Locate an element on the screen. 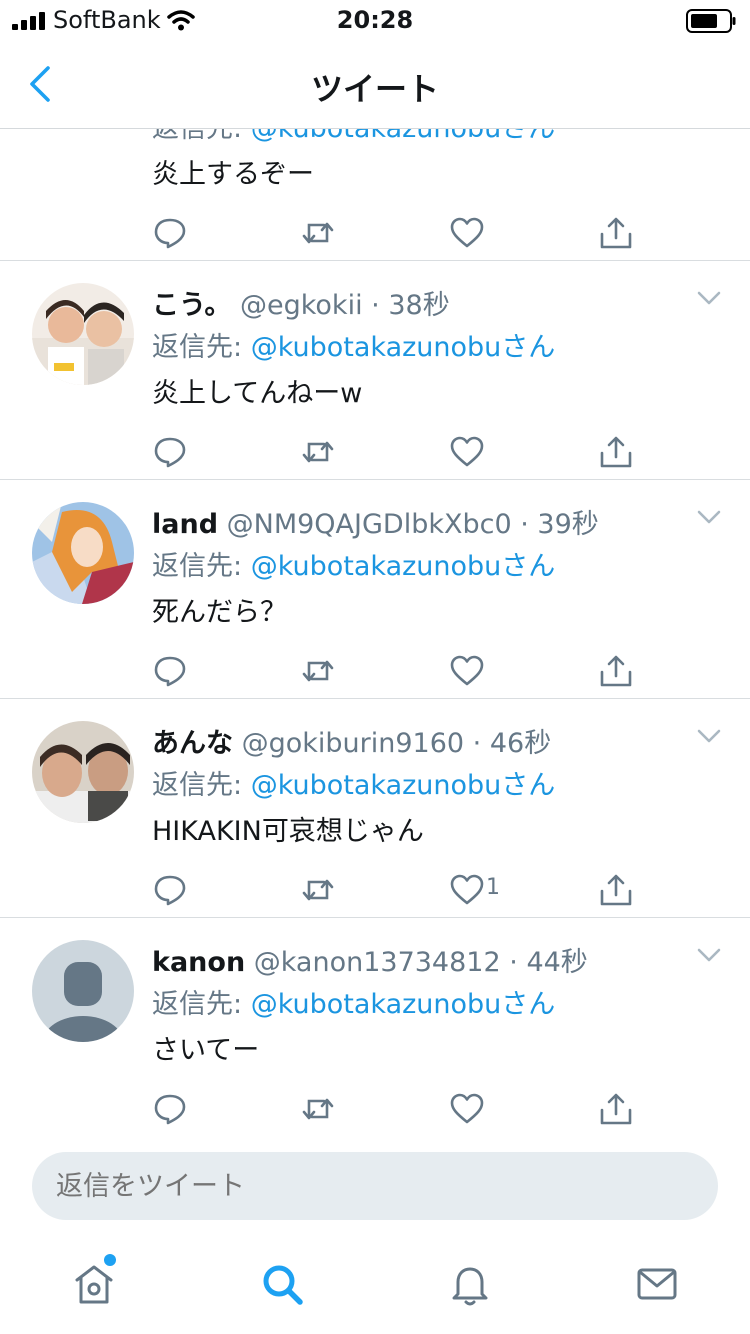 The image size is (750, 1334). tweet-header: land @NM9QAJGDlbkXbc0 · 39秒 is located at coordinates (375, 524).